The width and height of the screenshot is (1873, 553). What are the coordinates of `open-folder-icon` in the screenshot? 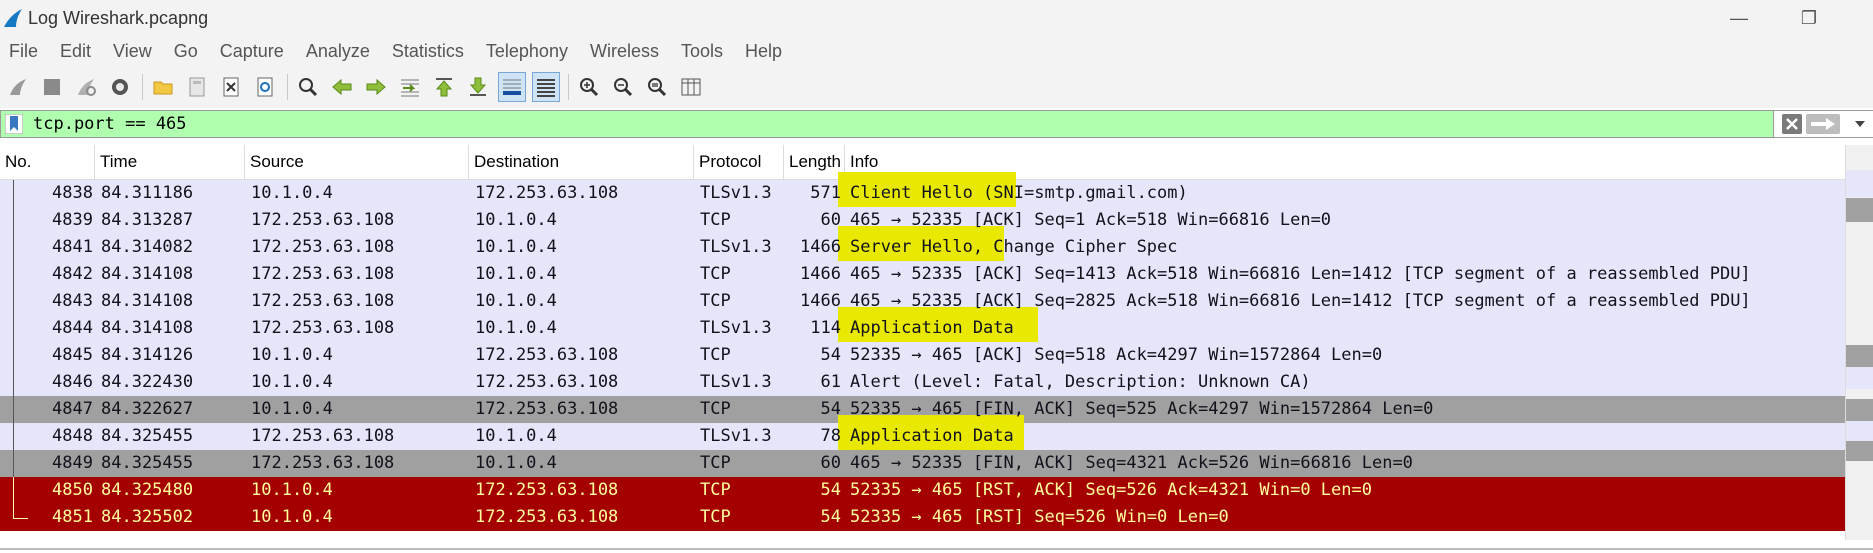 It's located at (163, 87).